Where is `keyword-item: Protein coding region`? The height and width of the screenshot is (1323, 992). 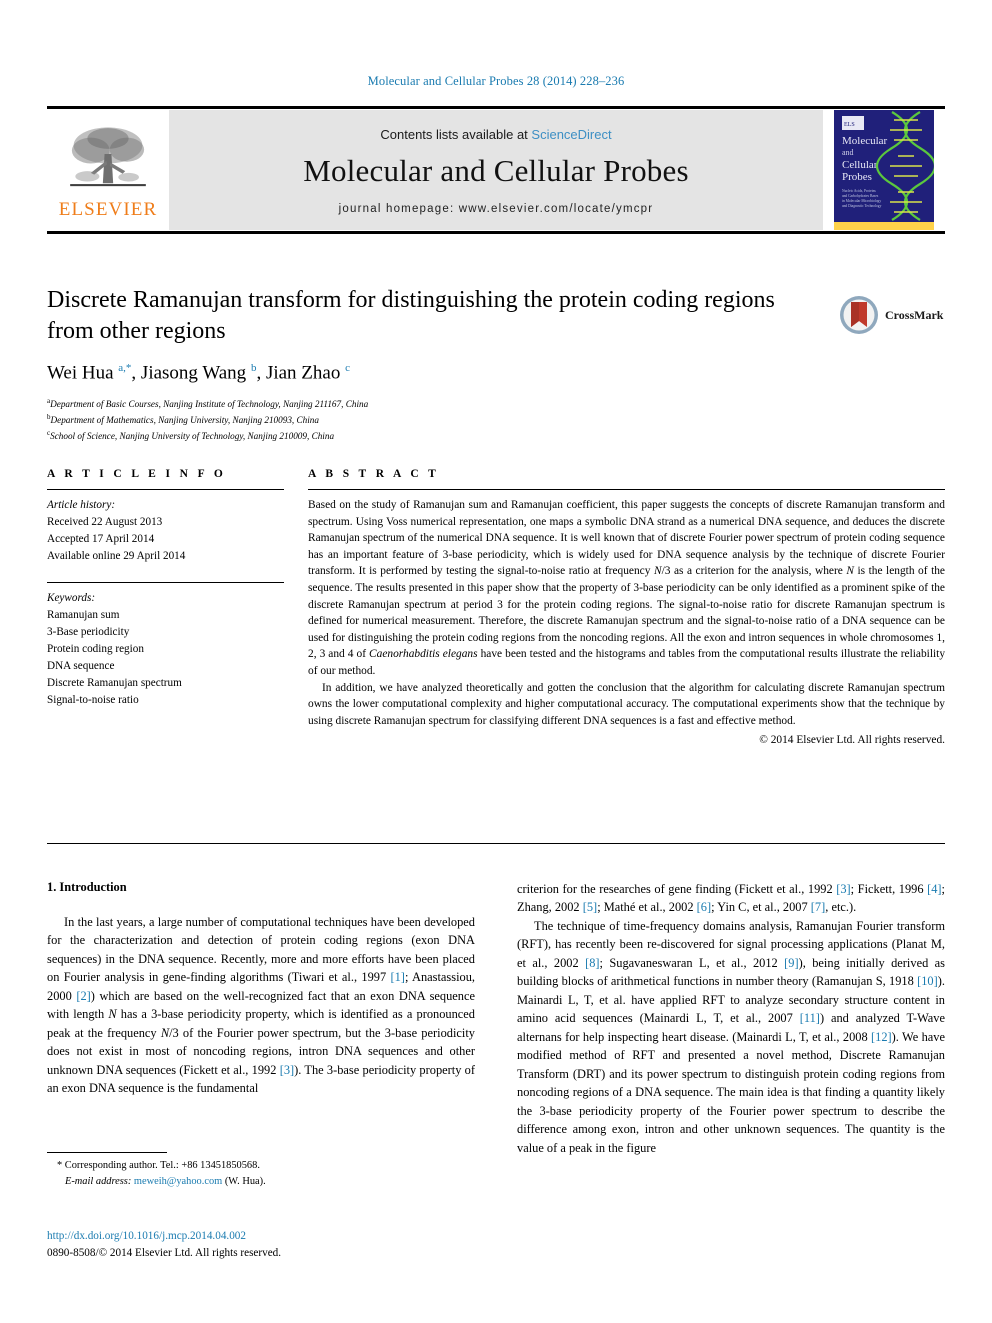
keyword-item: Protein coding region is located at coordinates (95, 649).